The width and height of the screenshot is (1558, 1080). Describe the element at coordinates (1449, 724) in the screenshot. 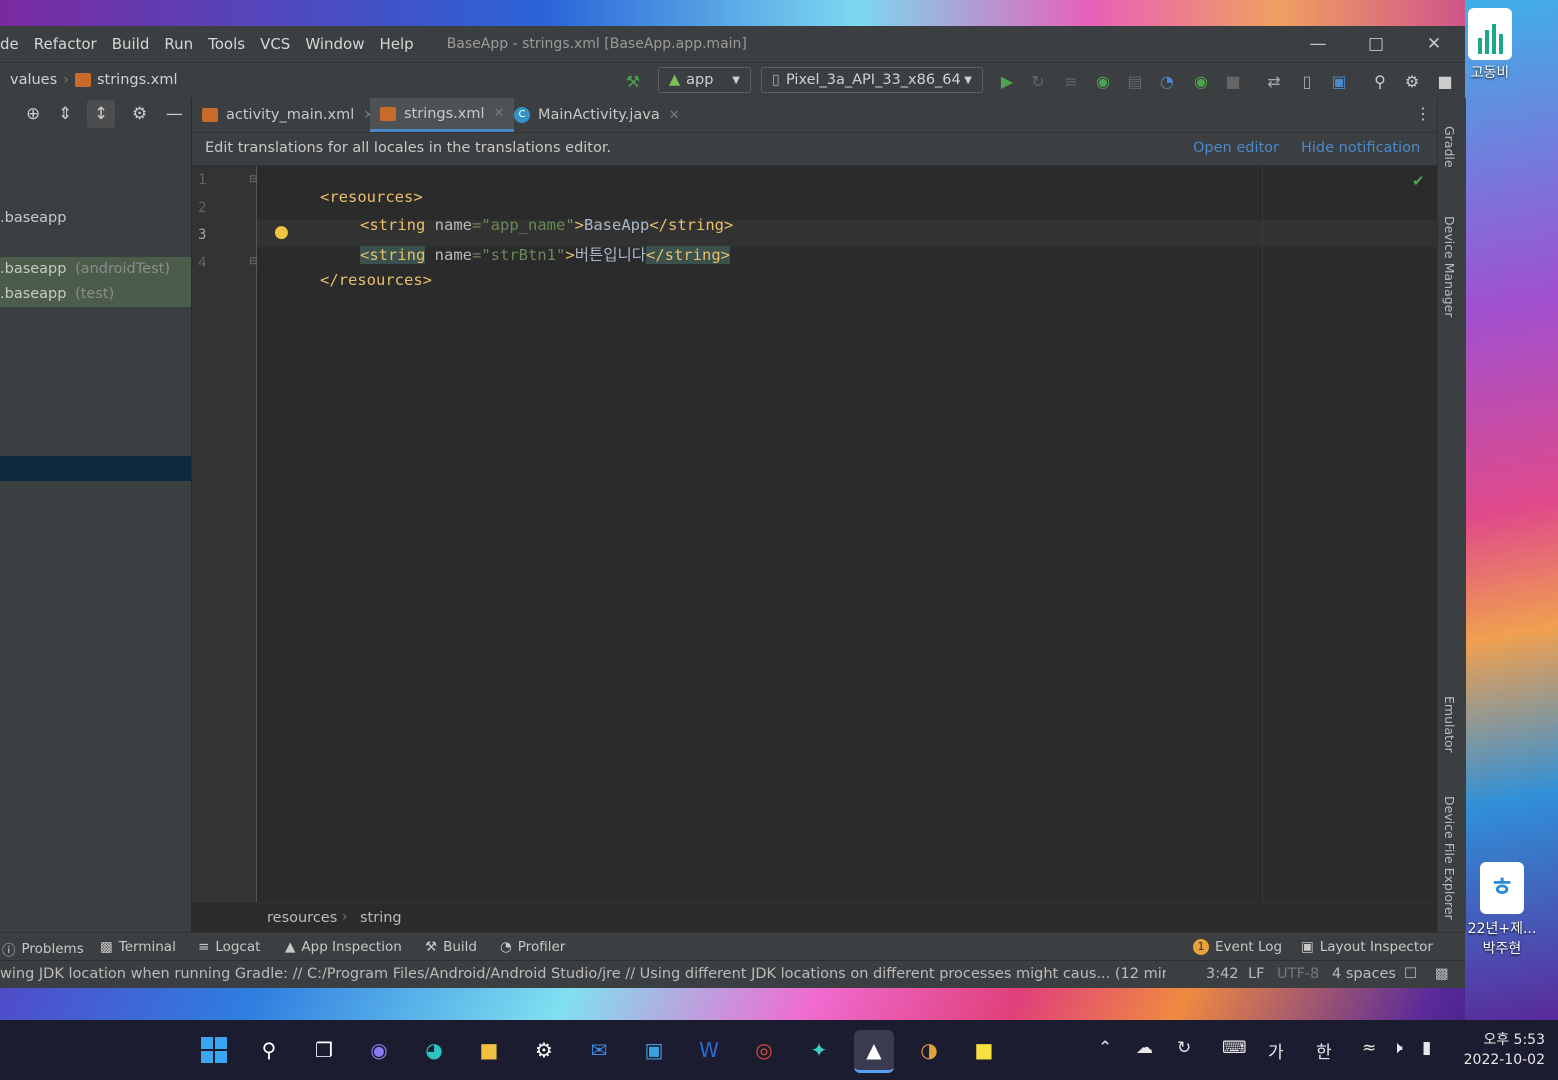

I see `tool-tab-emulator: Emulator` at that location.